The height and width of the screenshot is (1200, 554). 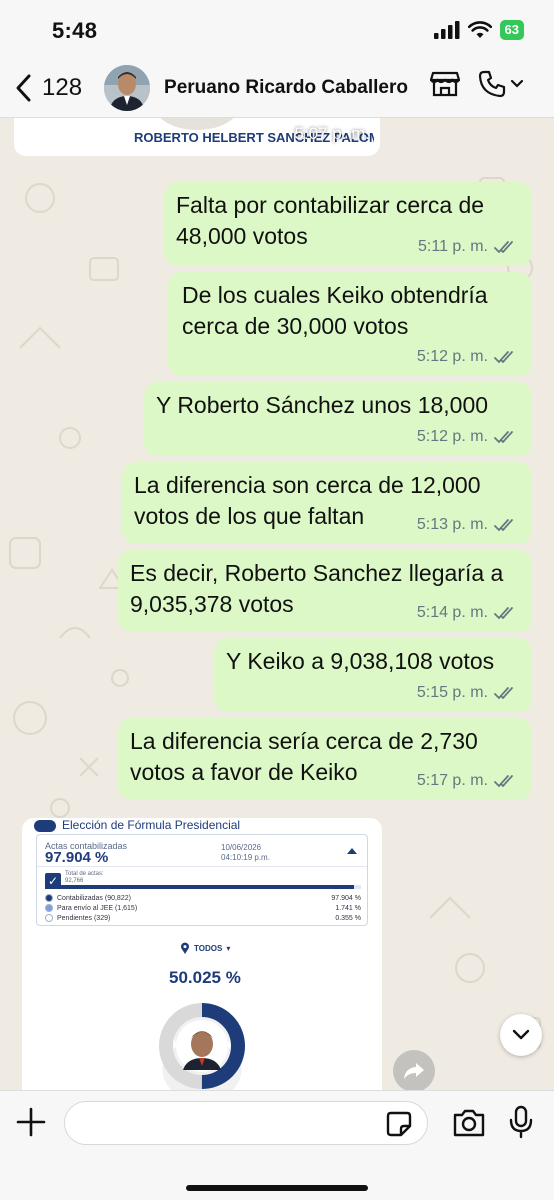 What do you see at coordinates (200, 887) in the screenshot?
I see `progress-fill` at bounding box center [200, 887].